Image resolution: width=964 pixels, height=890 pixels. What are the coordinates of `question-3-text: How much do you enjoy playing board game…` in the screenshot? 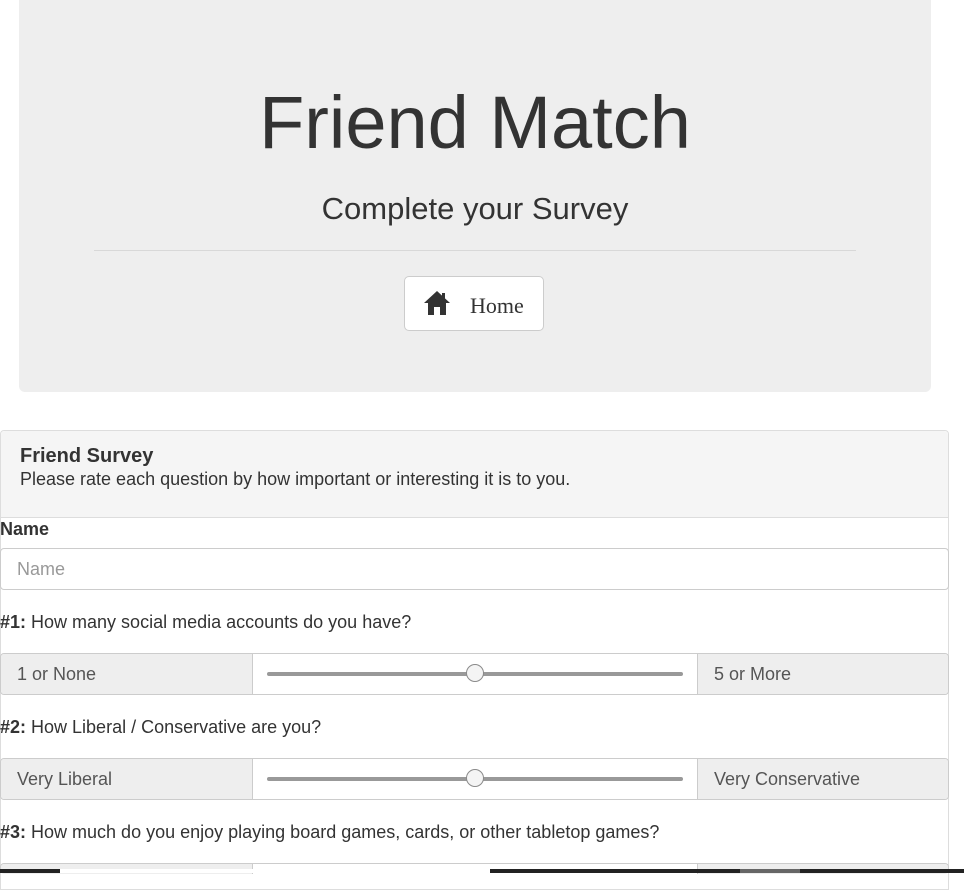 It's located at (345, 832).